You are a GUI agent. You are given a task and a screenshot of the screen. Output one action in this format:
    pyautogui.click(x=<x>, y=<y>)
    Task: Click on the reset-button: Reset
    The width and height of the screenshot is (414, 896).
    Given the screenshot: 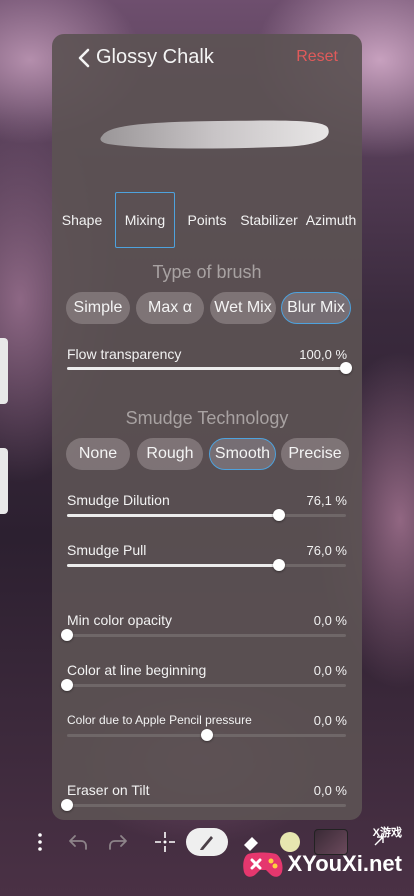 What is the action you would take?
    pyautogui.click(x=317, y=57)
    